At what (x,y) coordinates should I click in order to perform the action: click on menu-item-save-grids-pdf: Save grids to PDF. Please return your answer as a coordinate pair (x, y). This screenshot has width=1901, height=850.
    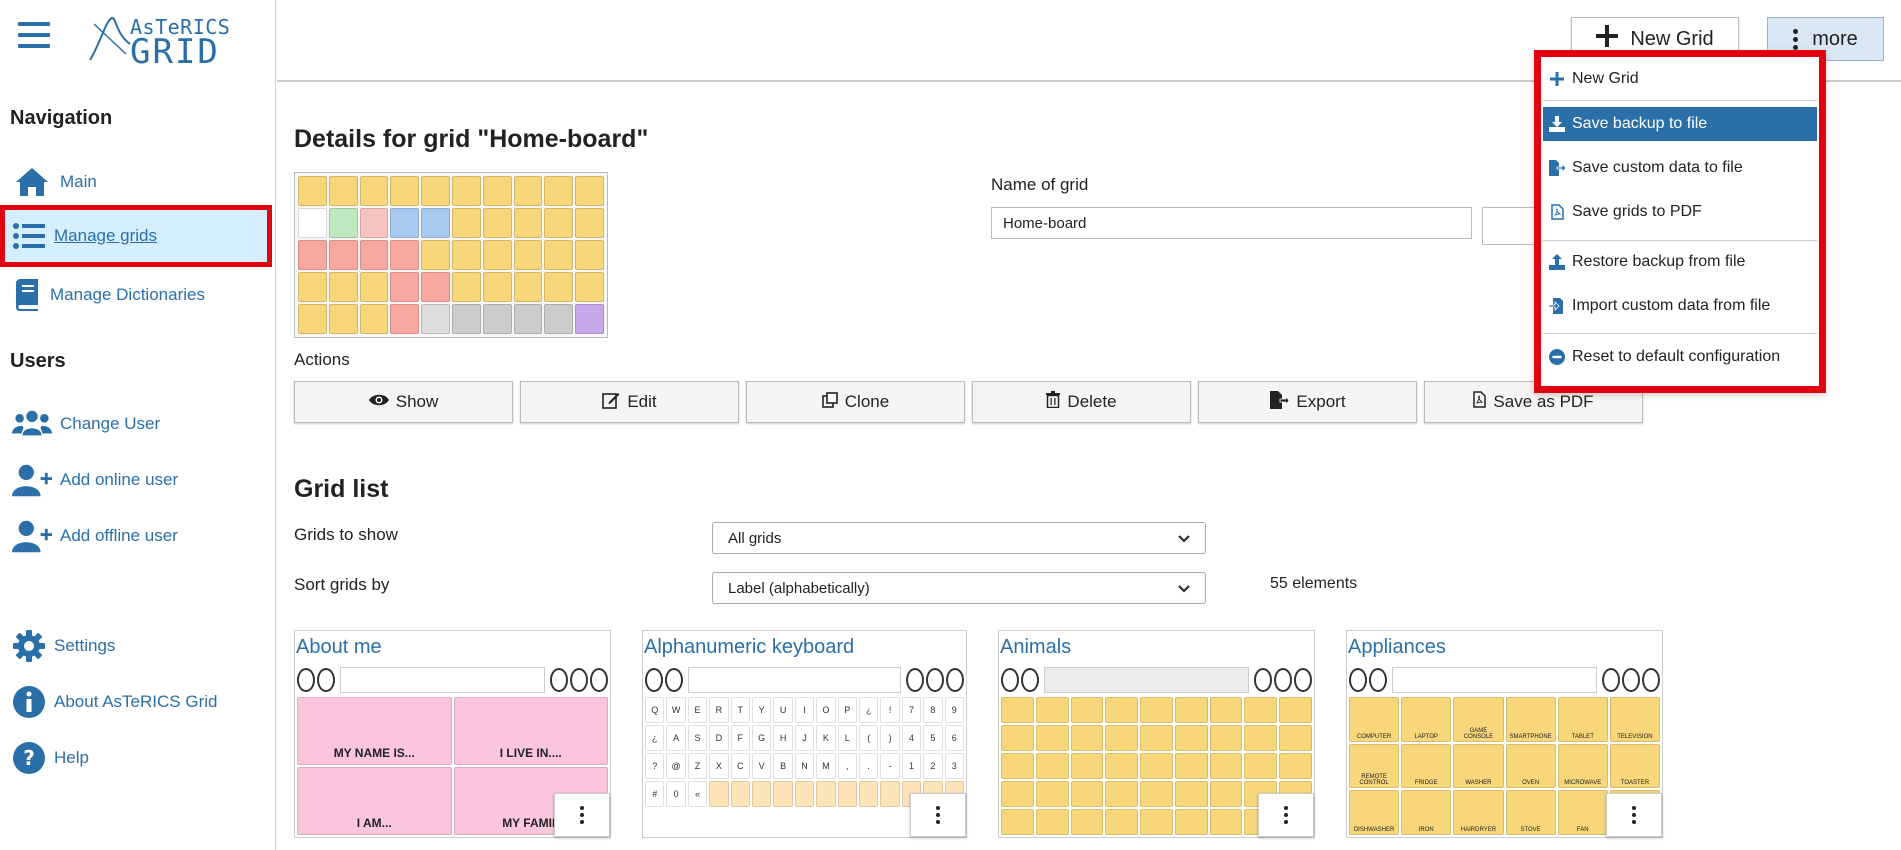
    Looking at the image, I should click on (1680, 212).